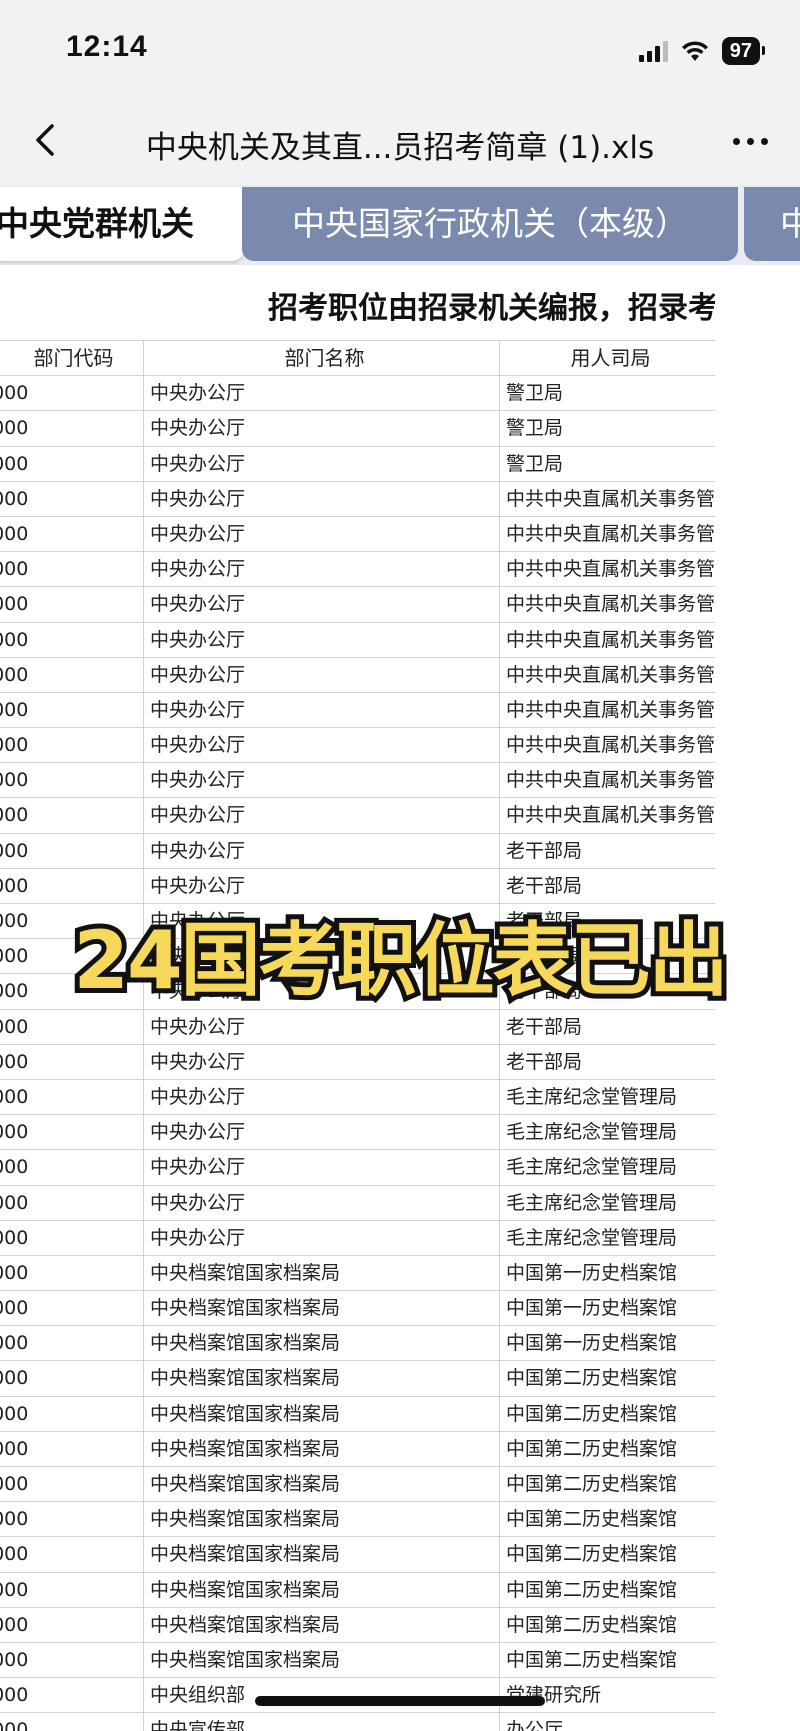  I want to click on sheet-tab-next: 中, so click(772, 224).